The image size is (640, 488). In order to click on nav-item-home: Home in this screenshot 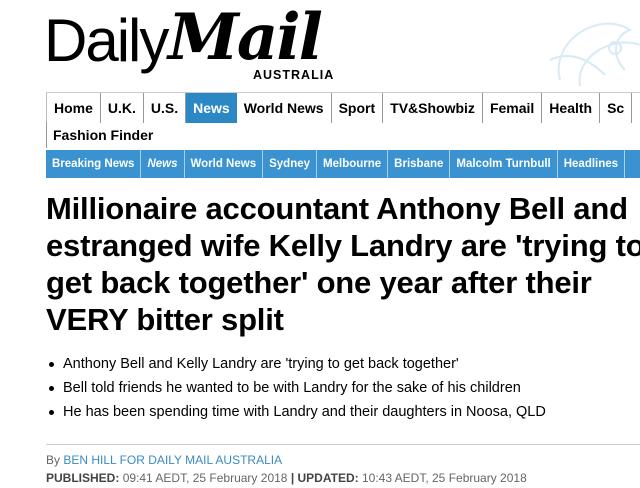, I will do `click(73, 108)`.